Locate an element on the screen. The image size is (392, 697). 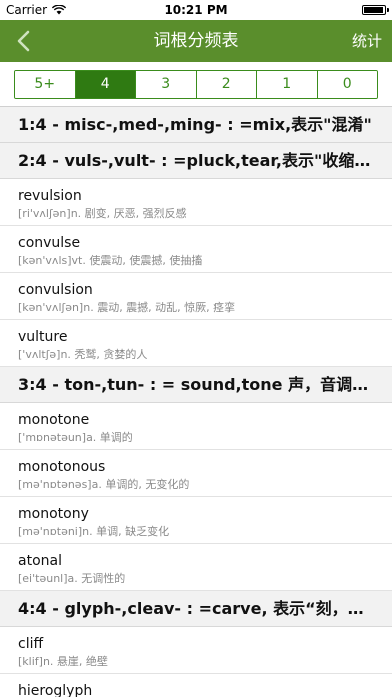
frequency-segmented-control: 5+ 4 3 2 1 0 is located at coordinates (196, 84).